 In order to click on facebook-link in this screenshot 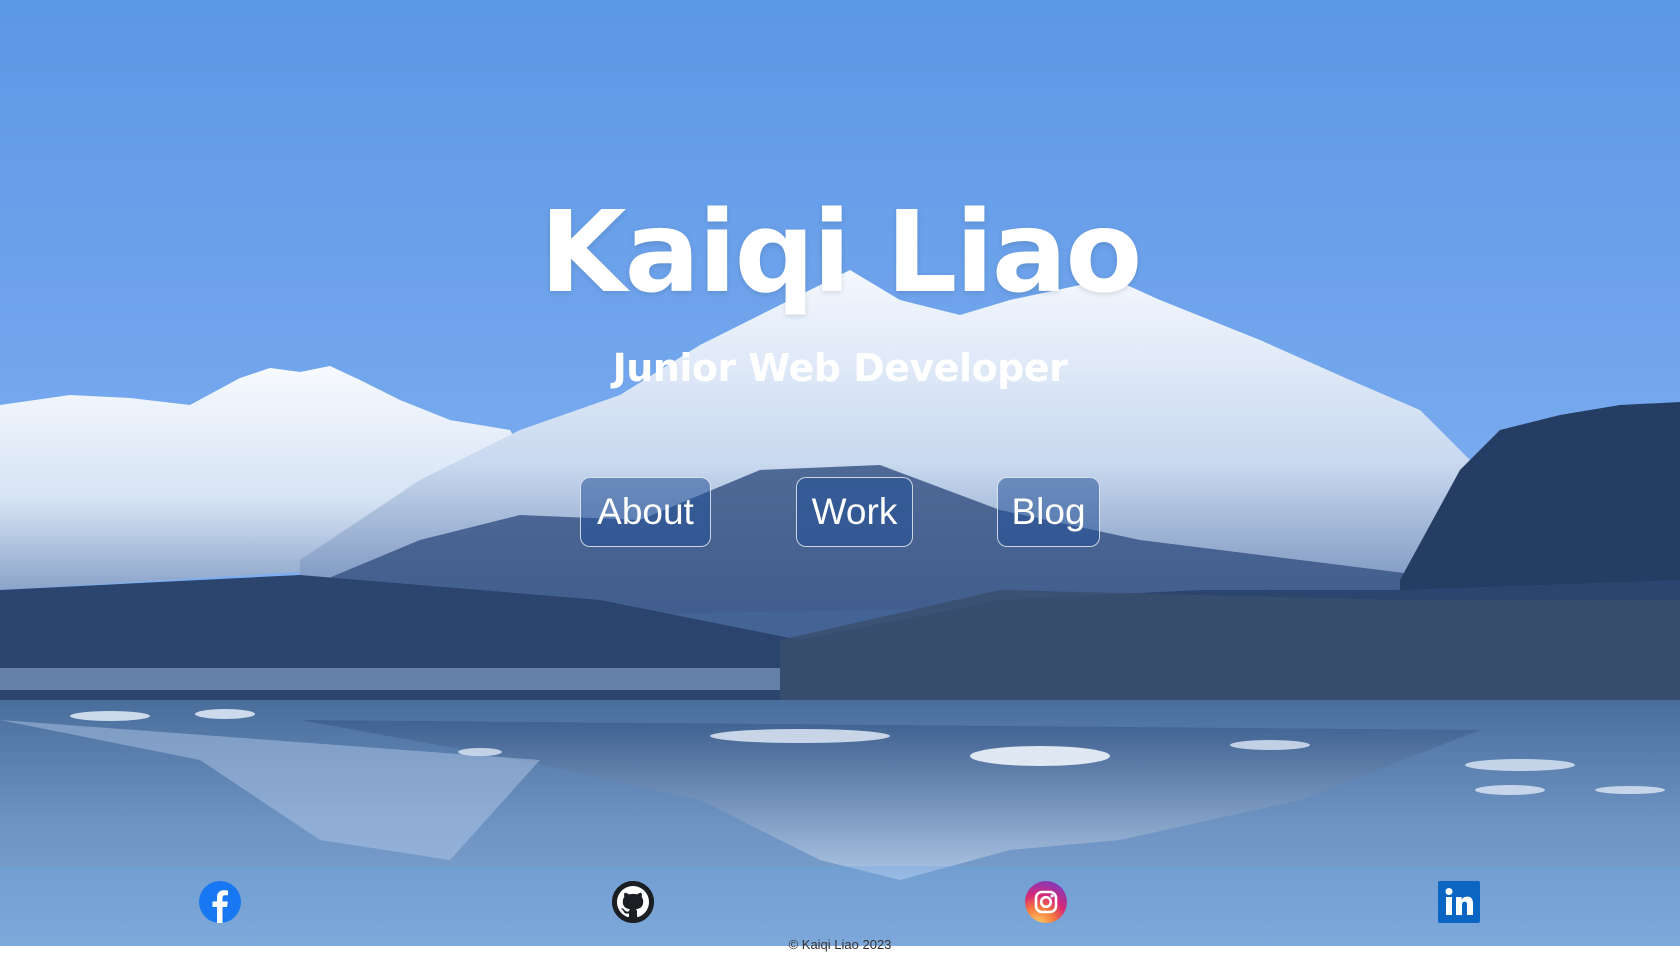, I will do `click(220, 902)`.